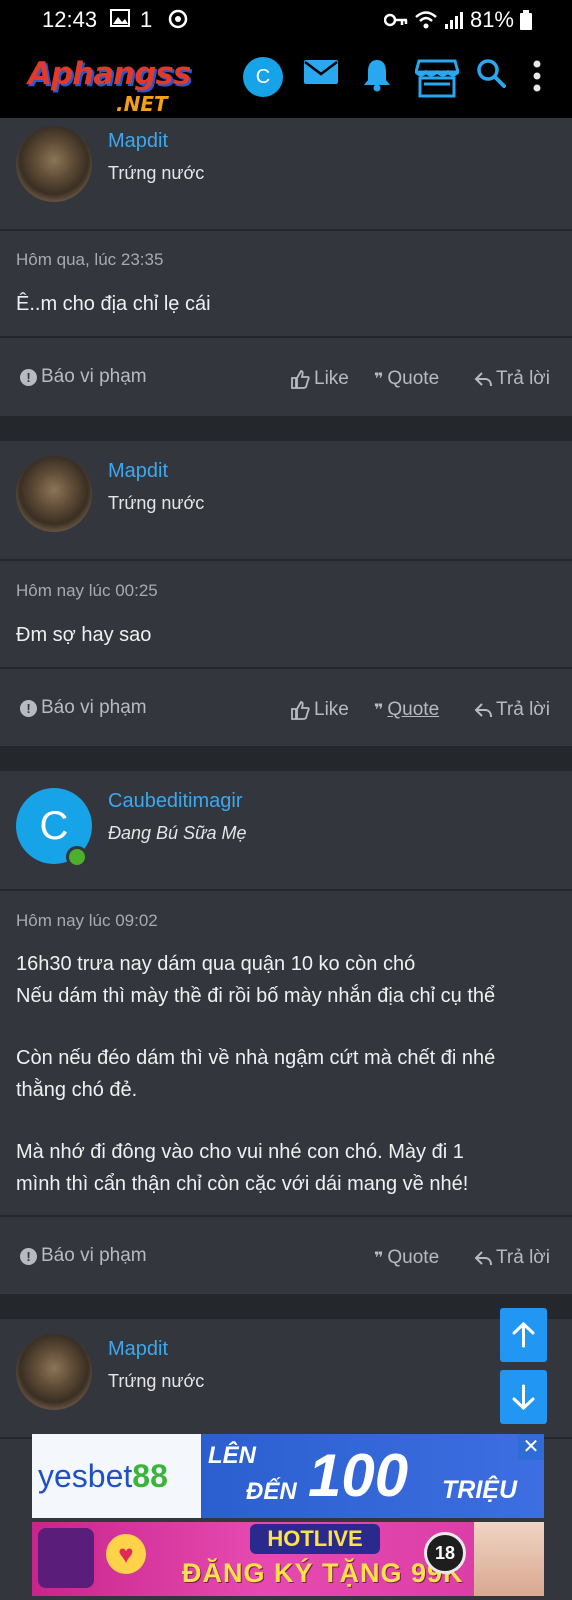 The height and width of the screenshot is (1600, 572). What do you see at coordinates (87, 591) in the screenshot?
I see `post-date: Hôm nay lúc 00:25` at bounding box center [87, 591].